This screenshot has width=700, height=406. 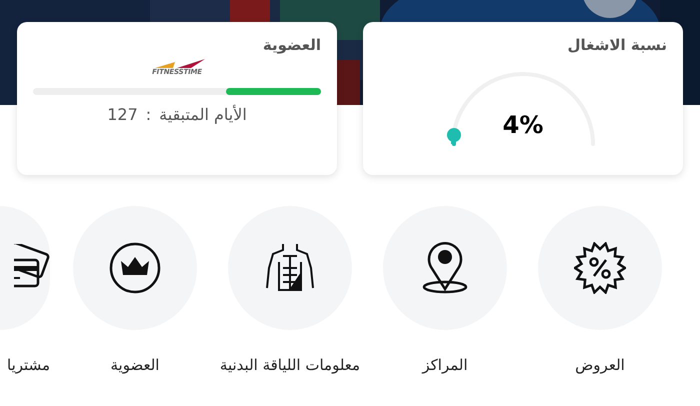 What do you see at coordinates (600, 268) in the screenshot?
I see `discount-badge-icon` at bounding box center [600, 268].